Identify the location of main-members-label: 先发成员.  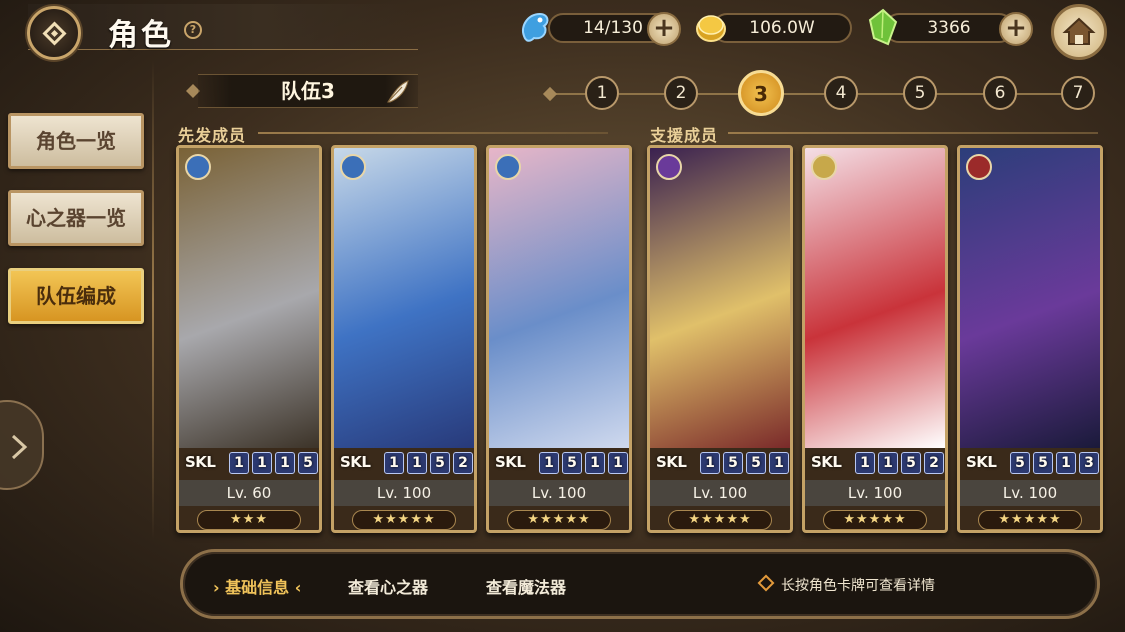
(212, 135).